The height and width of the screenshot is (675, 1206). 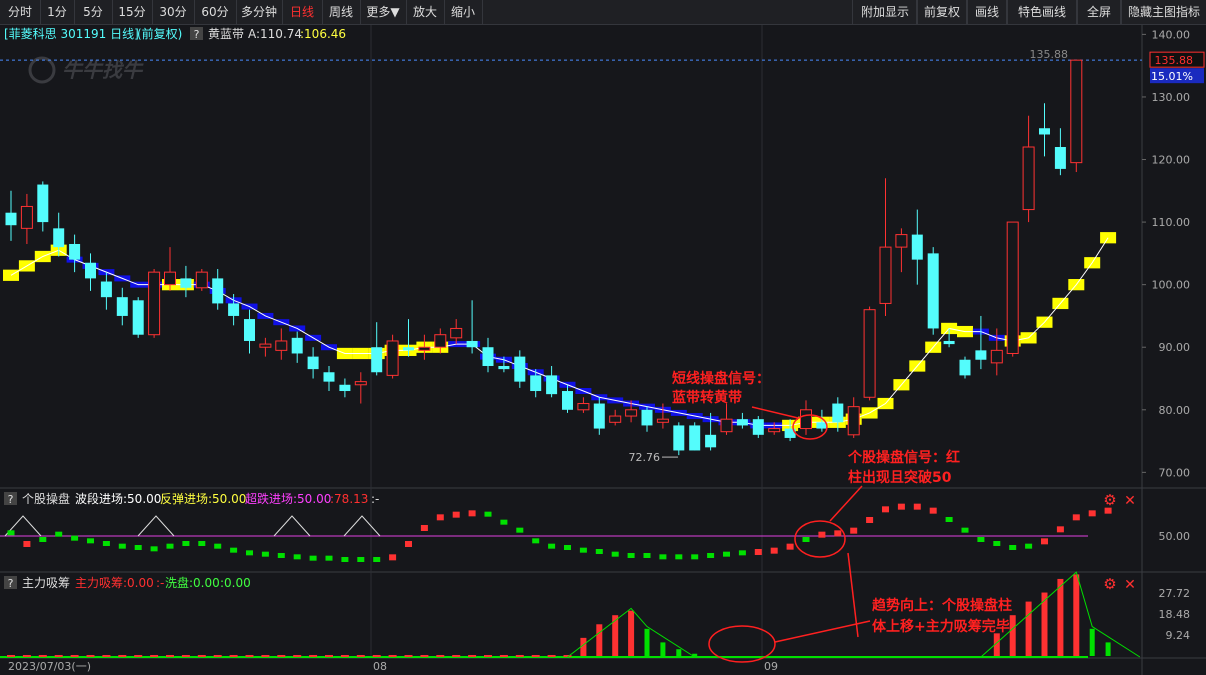 I want to click on toolbar-btn-8: 周线, so click(x=341, y=12).